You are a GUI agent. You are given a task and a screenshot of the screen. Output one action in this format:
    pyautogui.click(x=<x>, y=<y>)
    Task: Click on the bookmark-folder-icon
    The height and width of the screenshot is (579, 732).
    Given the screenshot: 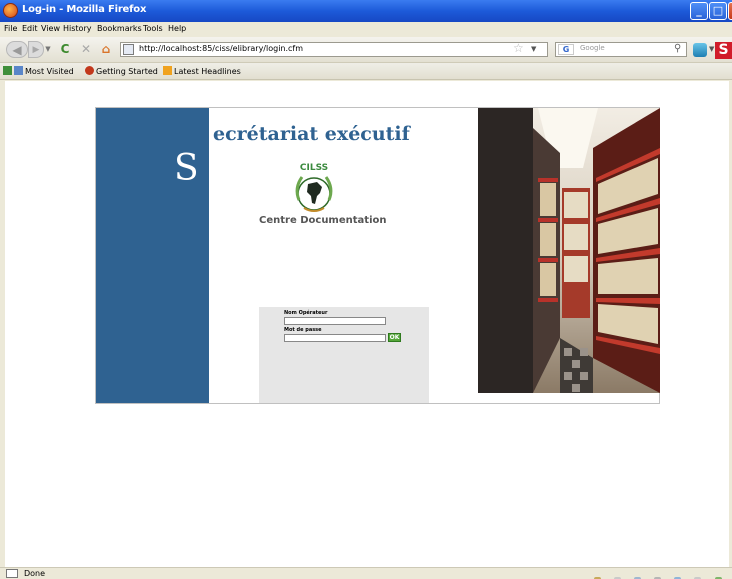 What is the action you would take?
    pyautogui.click(x=7, y=70)
    